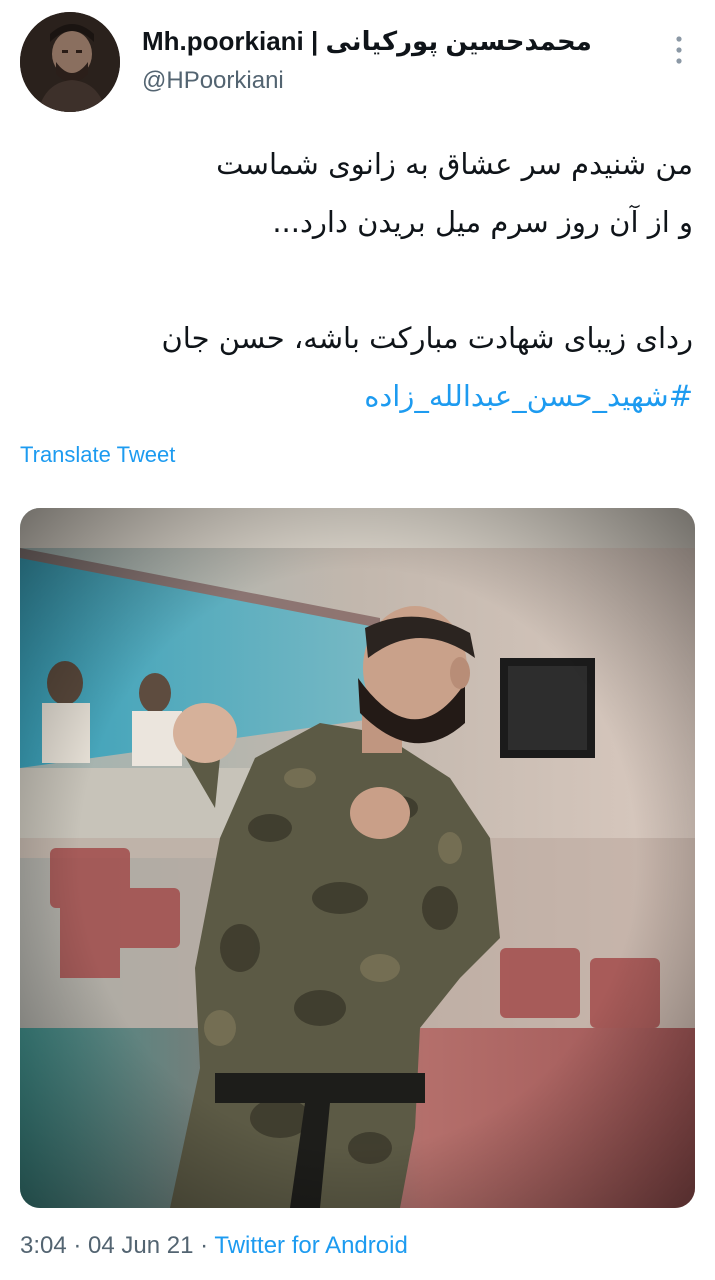  Describe the element at coordinates (427, 338) in the screenshot. I see `tweet-text-line: ردای زیبای شهادت مبارکت باشه، حسن جان` at that location.